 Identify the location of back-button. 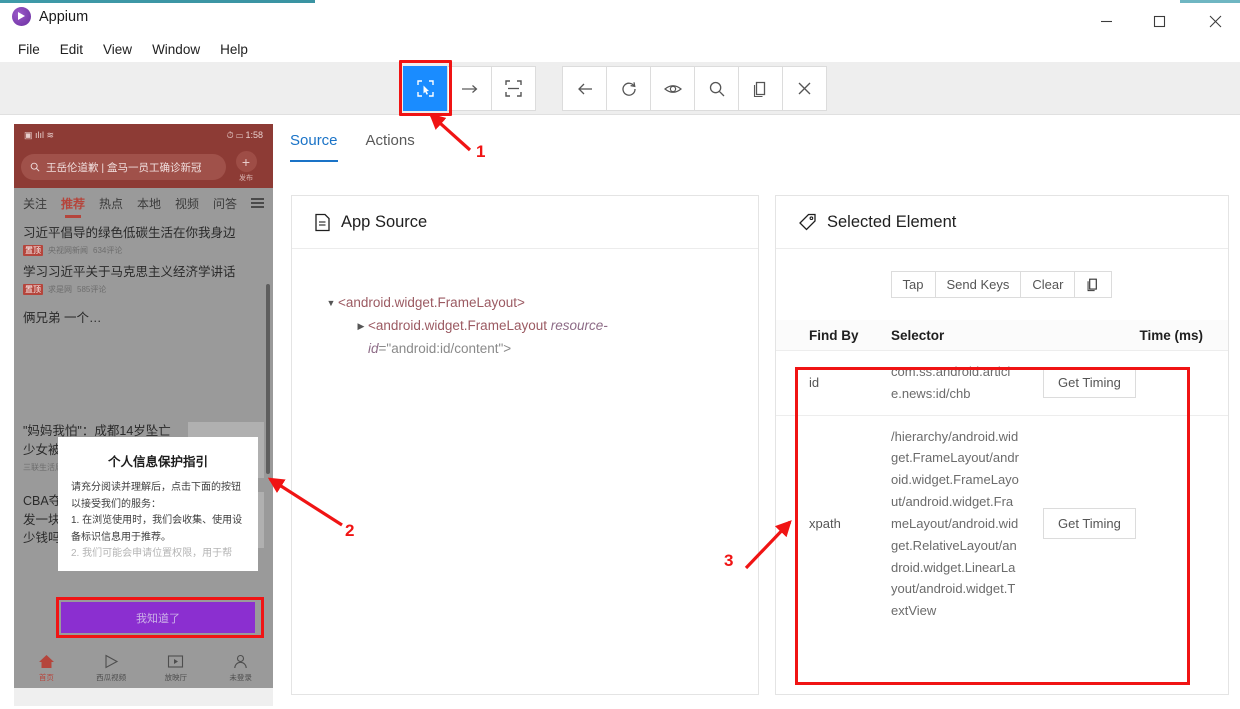
(584, 88).